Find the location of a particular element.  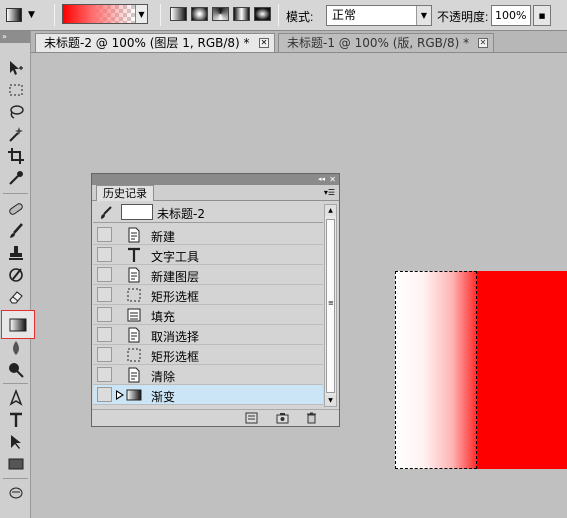

eraser-tool-icon is located at coordinates (15, 297).